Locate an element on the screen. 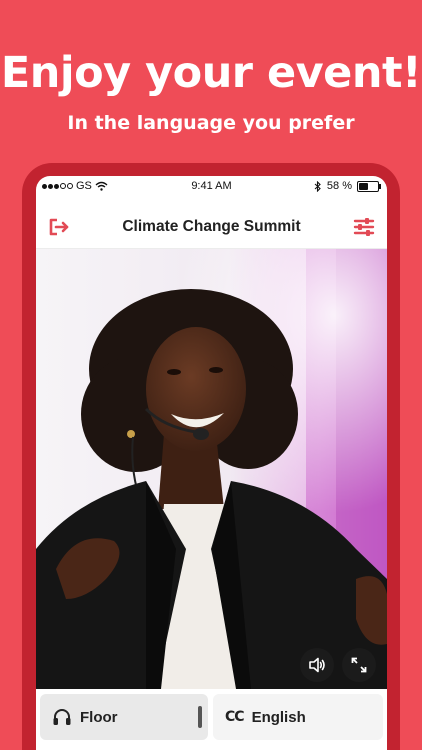 The image size is (422, 750). battery-fill is located at coordinates (363, 186).